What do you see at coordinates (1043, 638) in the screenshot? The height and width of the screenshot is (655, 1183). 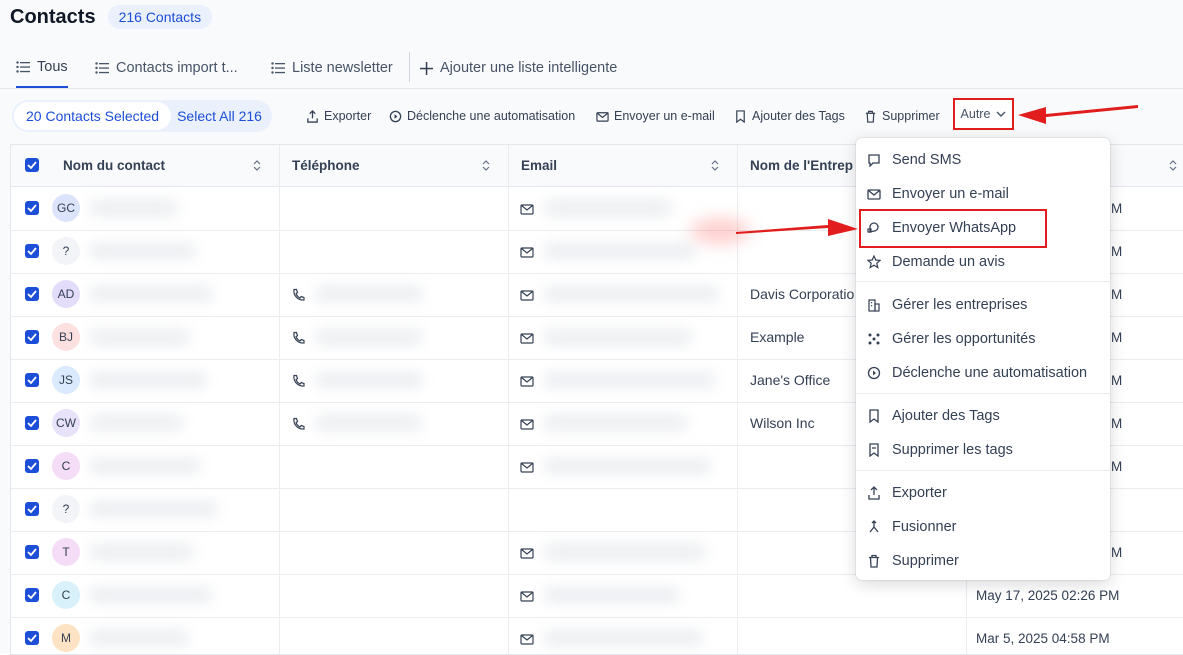 I see `date-cell: Mar 5, 2025 04:58 PM` at bounding box center [1043, 638].